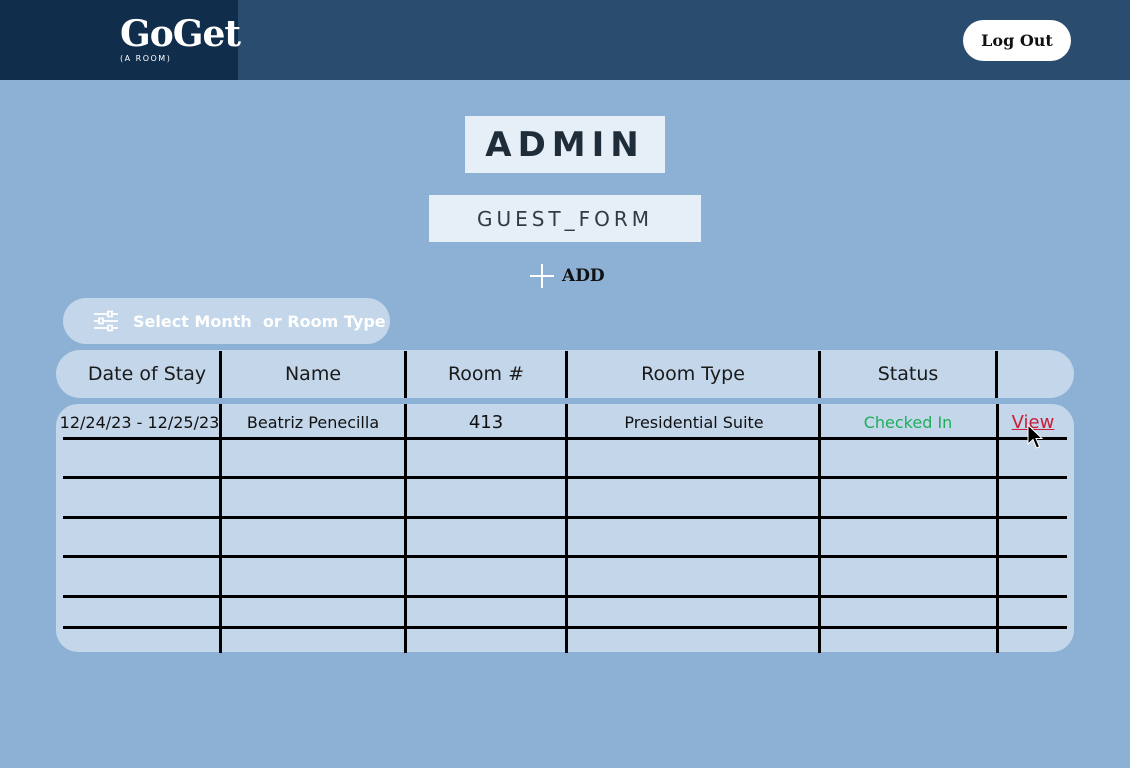  What do you see at coordinates (486, 422) in the screenshot?
I see `cell-room-number: 413` at bounding box center [486, 422].